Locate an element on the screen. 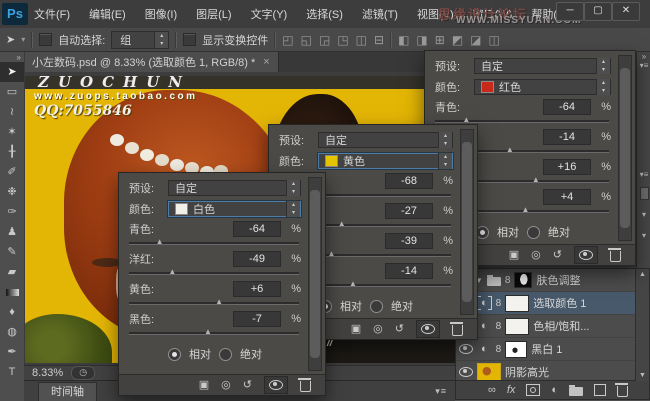 The image size is (650, 401). show-transform-checkbox is located at coordinates (190, 39).